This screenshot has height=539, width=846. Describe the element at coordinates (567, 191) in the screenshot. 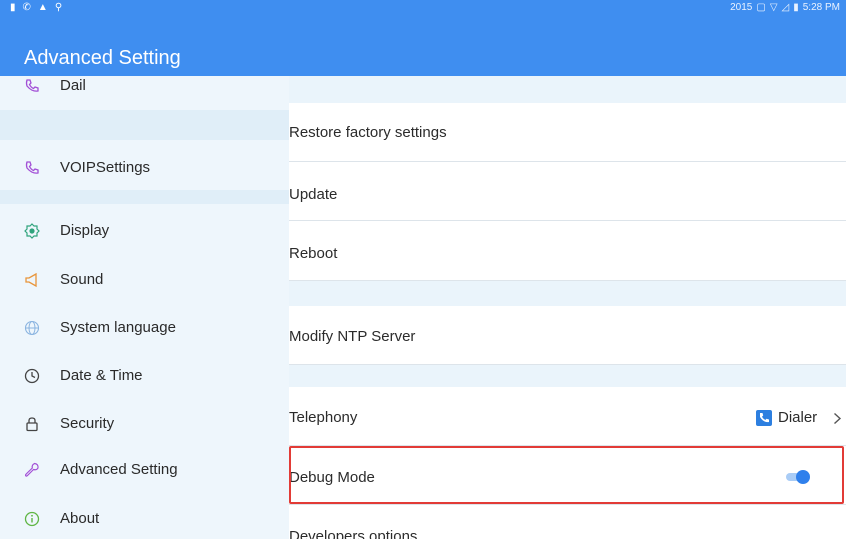

I see `update-row: Update` at that location.